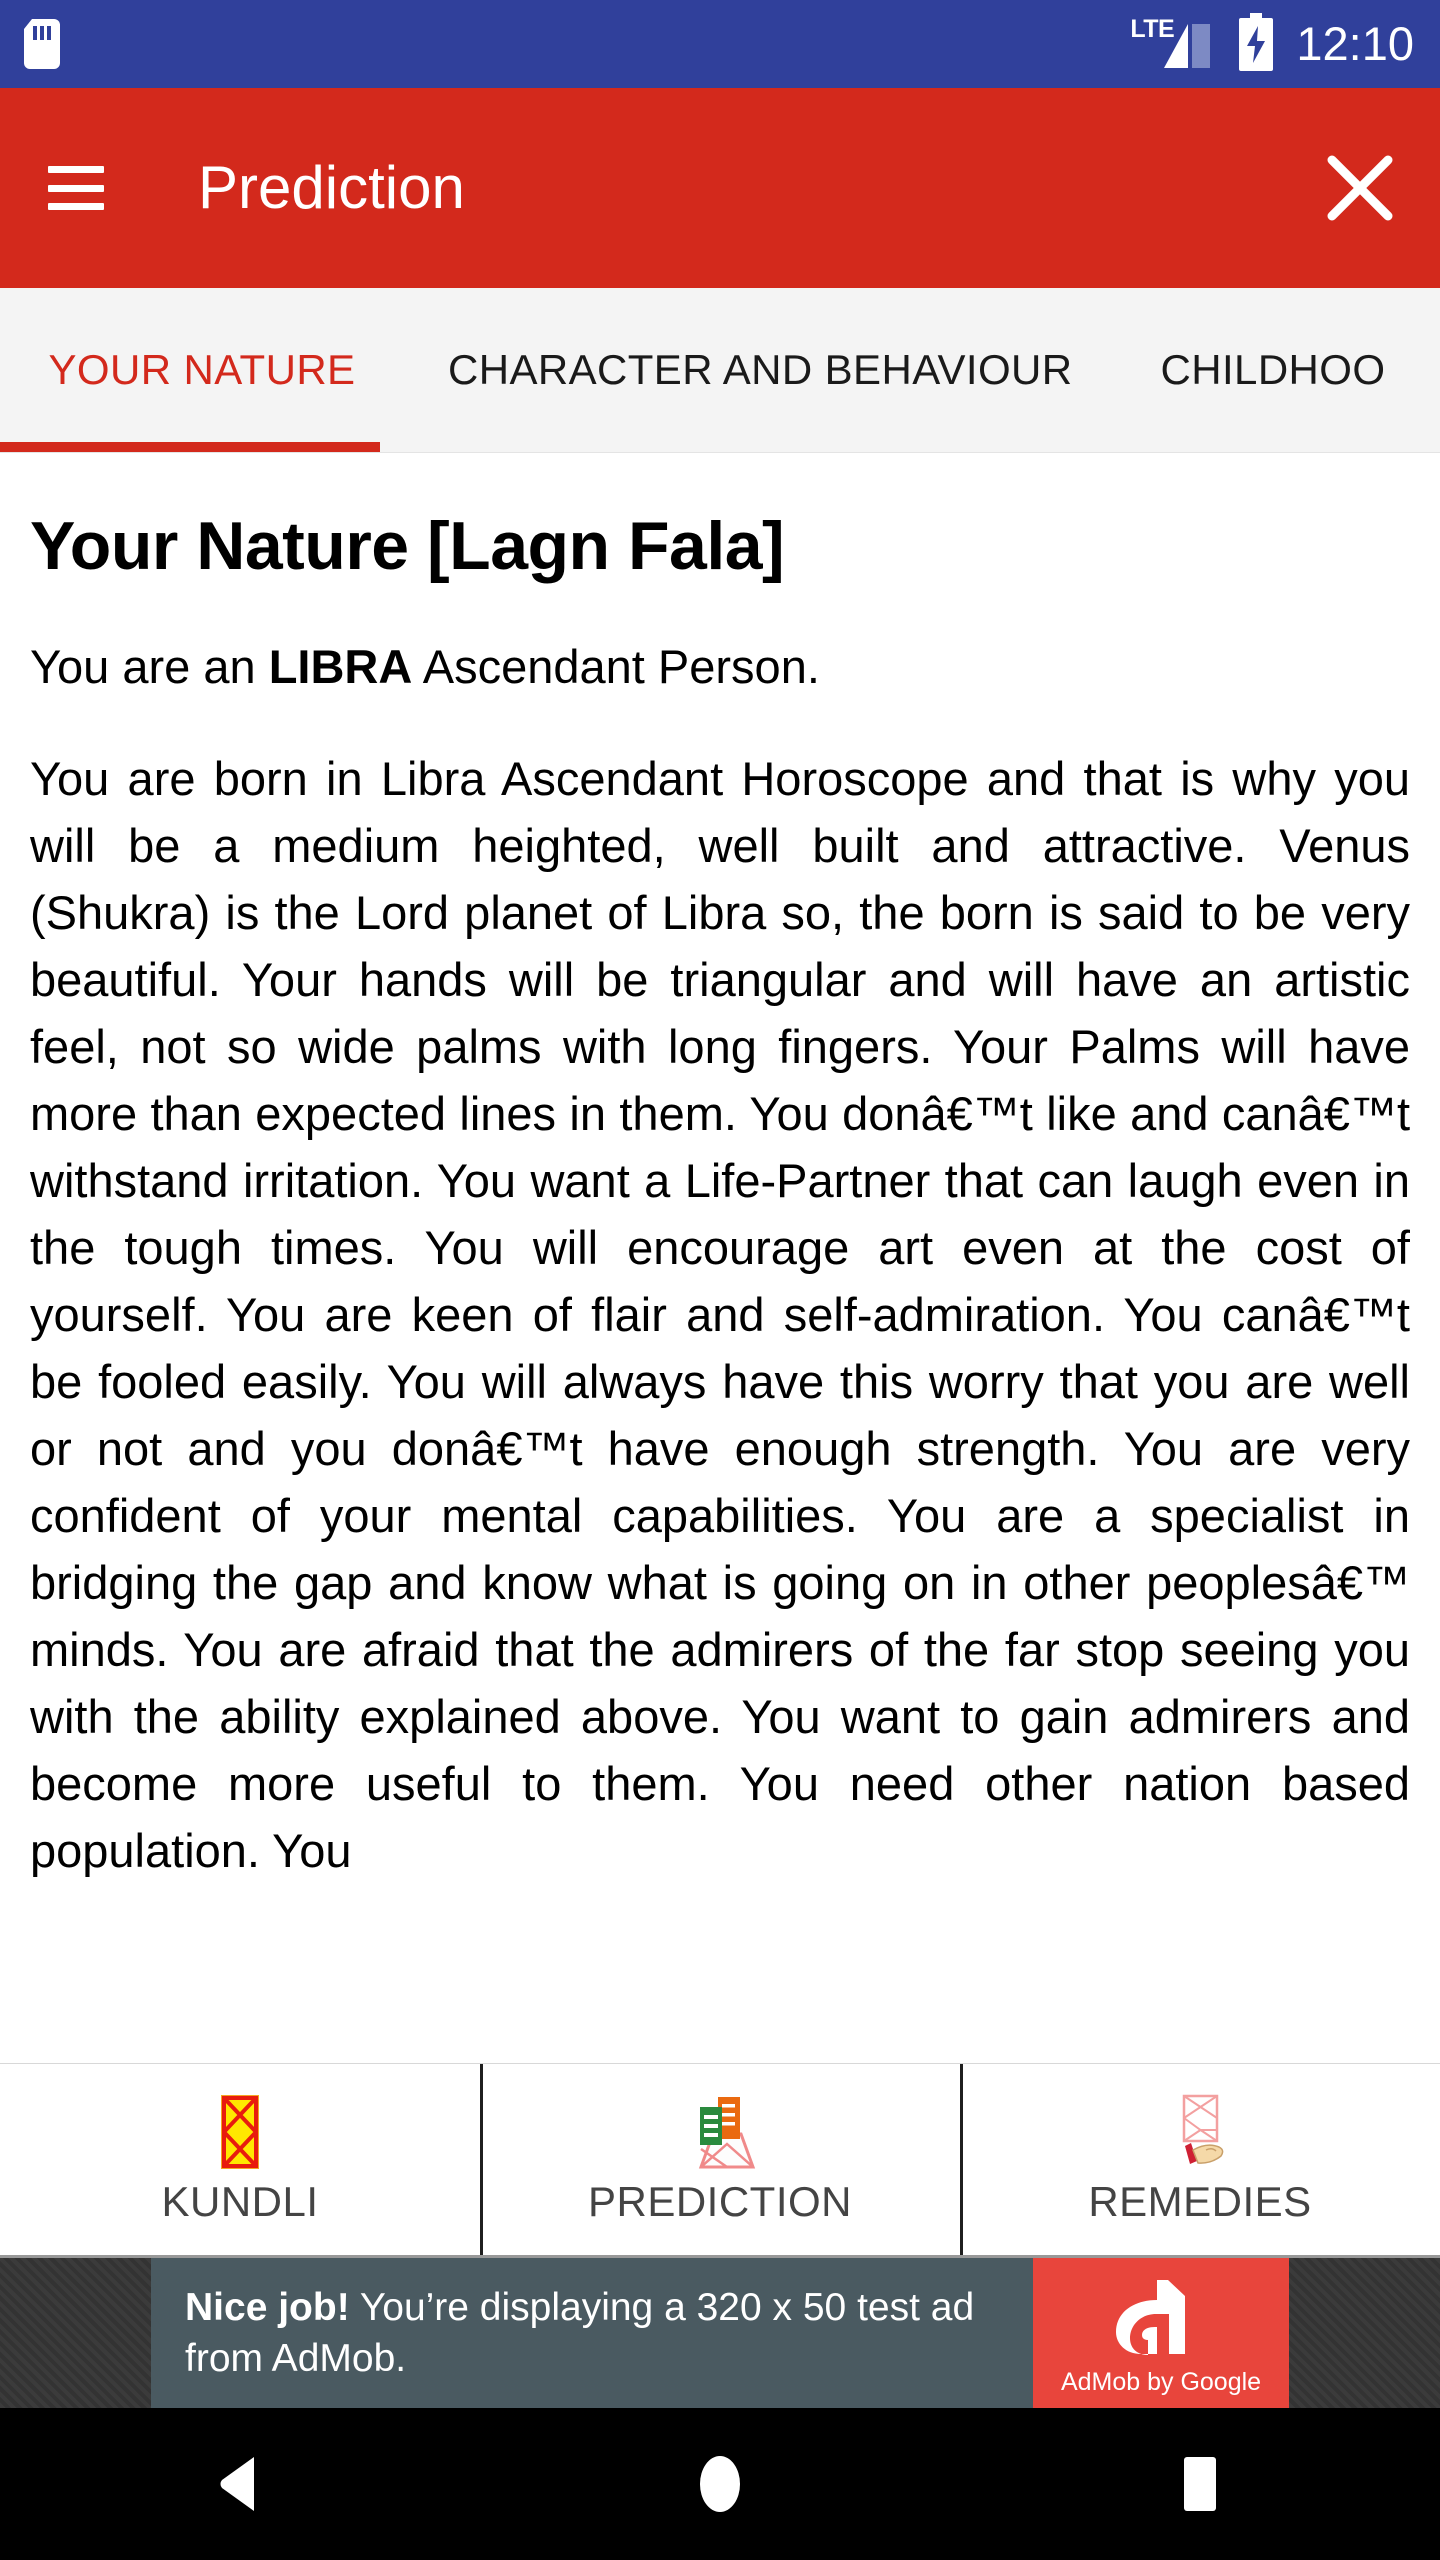 The height and width of the screenshot is (2560, 1440). Describe the element at coordinates (267, 2307) in the screenshot. I see `ad-headline: Nice job!` at that location.